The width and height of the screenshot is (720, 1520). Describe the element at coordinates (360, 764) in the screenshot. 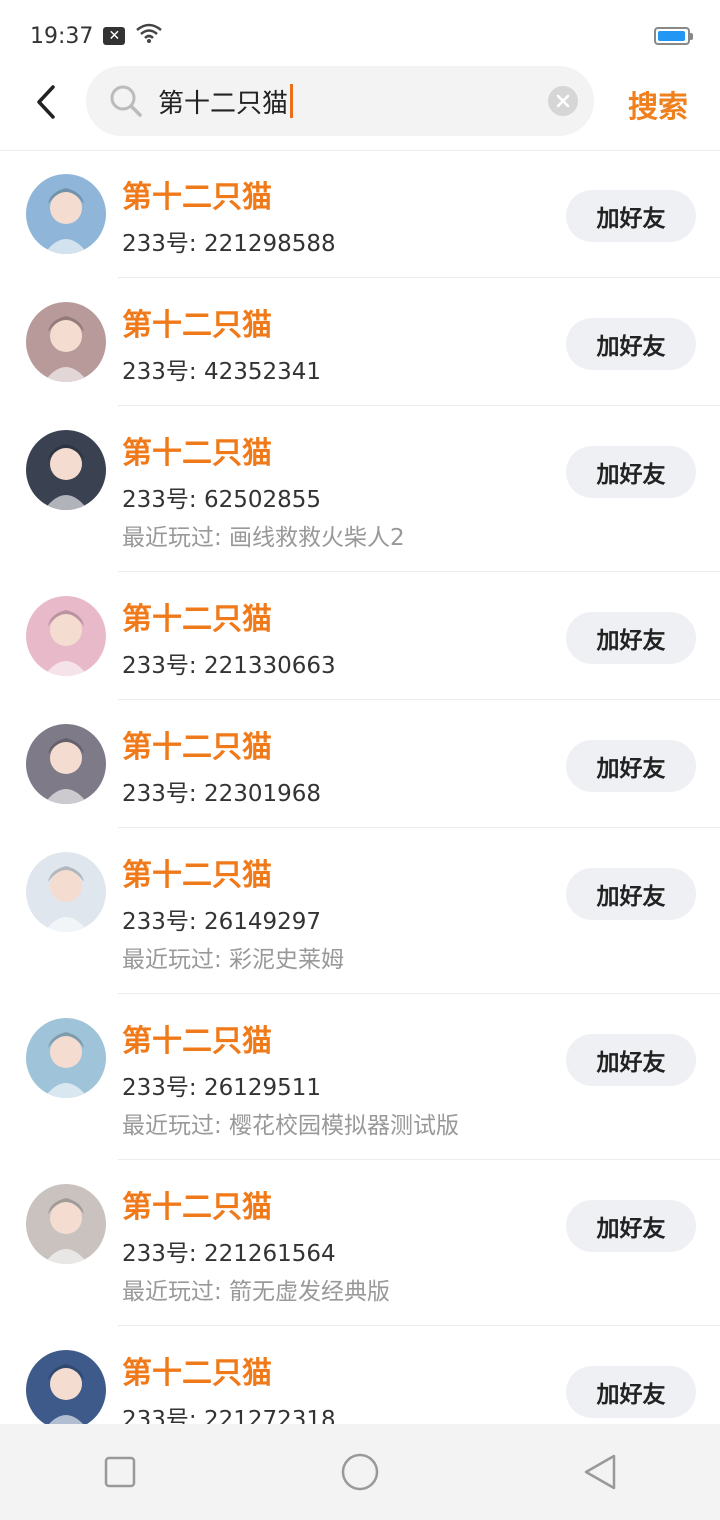

I see `list-item: 第十二只猫 233号: 22301968 加好友` at that location.